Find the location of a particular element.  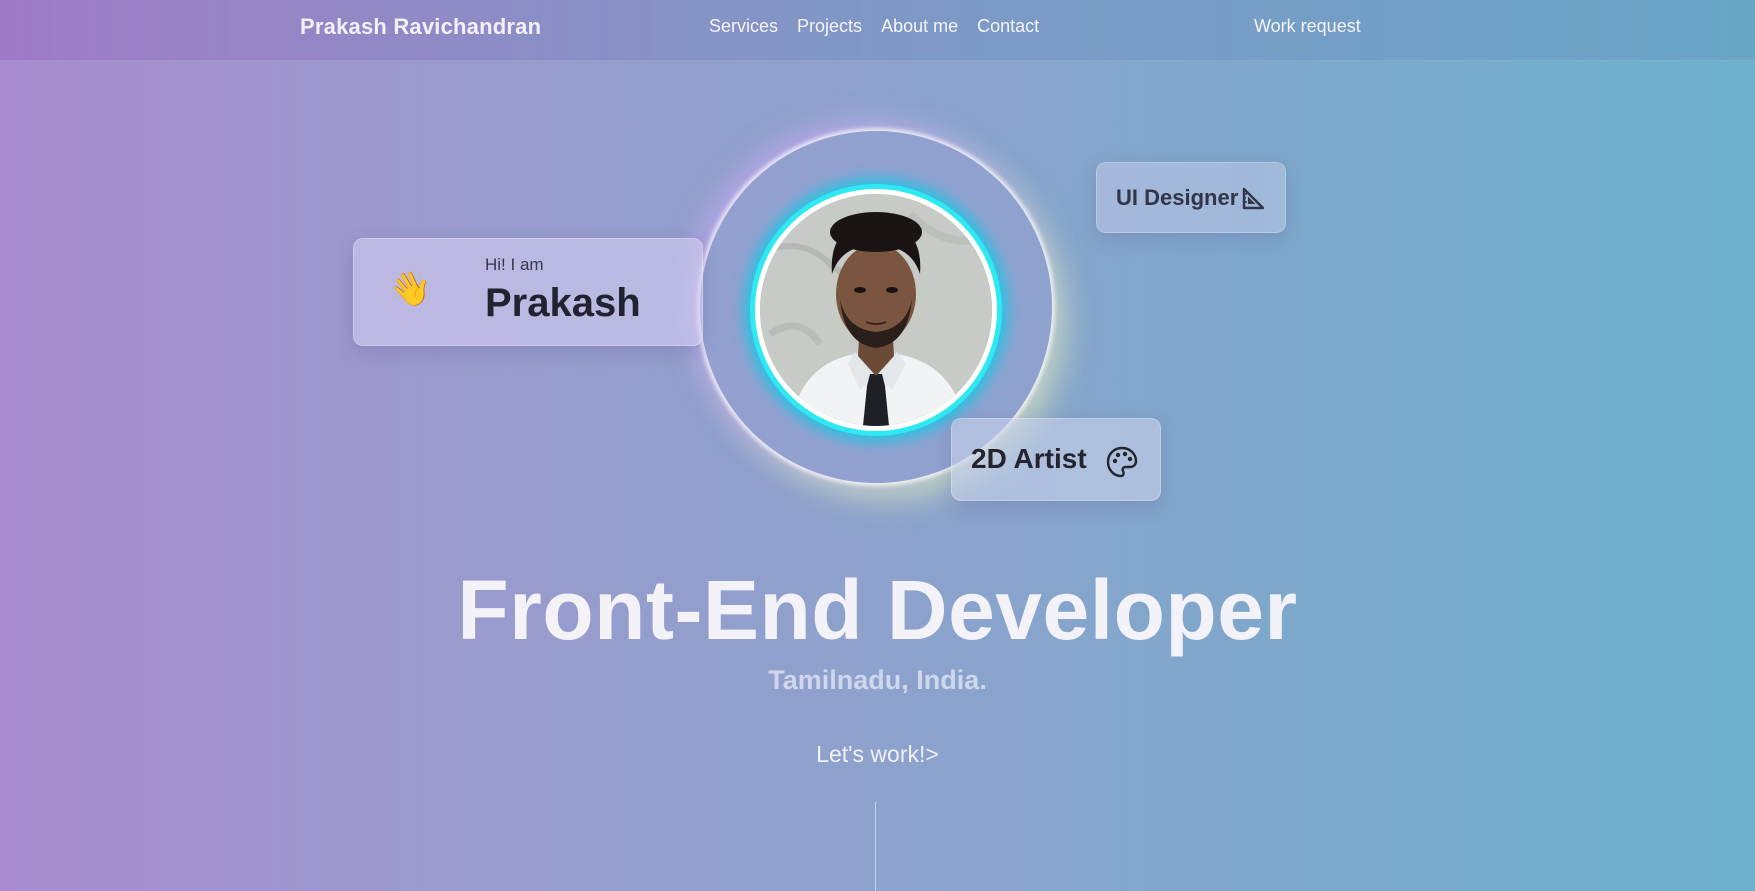

greeting-name: Prakash is located at coordinates (563, 303).